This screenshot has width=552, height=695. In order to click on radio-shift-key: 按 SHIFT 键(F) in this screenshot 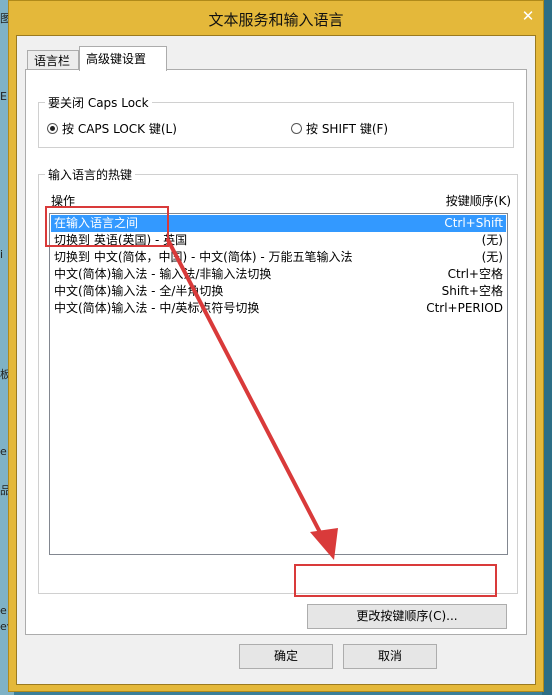, I will do `click(339, 128)`.